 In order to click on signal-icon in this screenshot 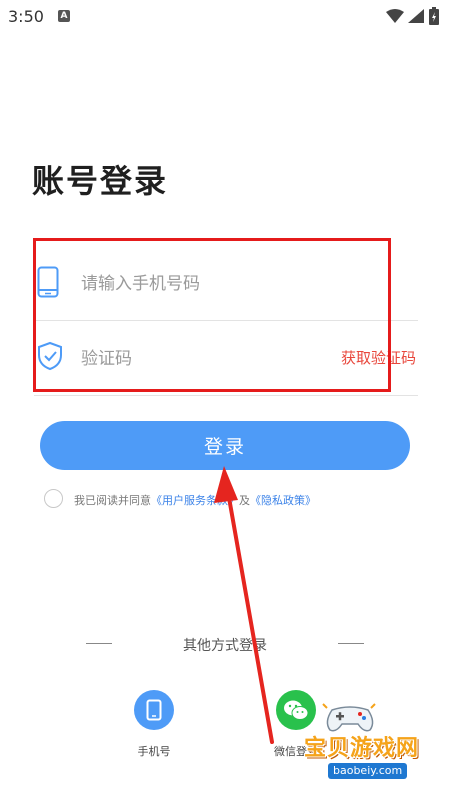, I will do `click(416, 16)`.